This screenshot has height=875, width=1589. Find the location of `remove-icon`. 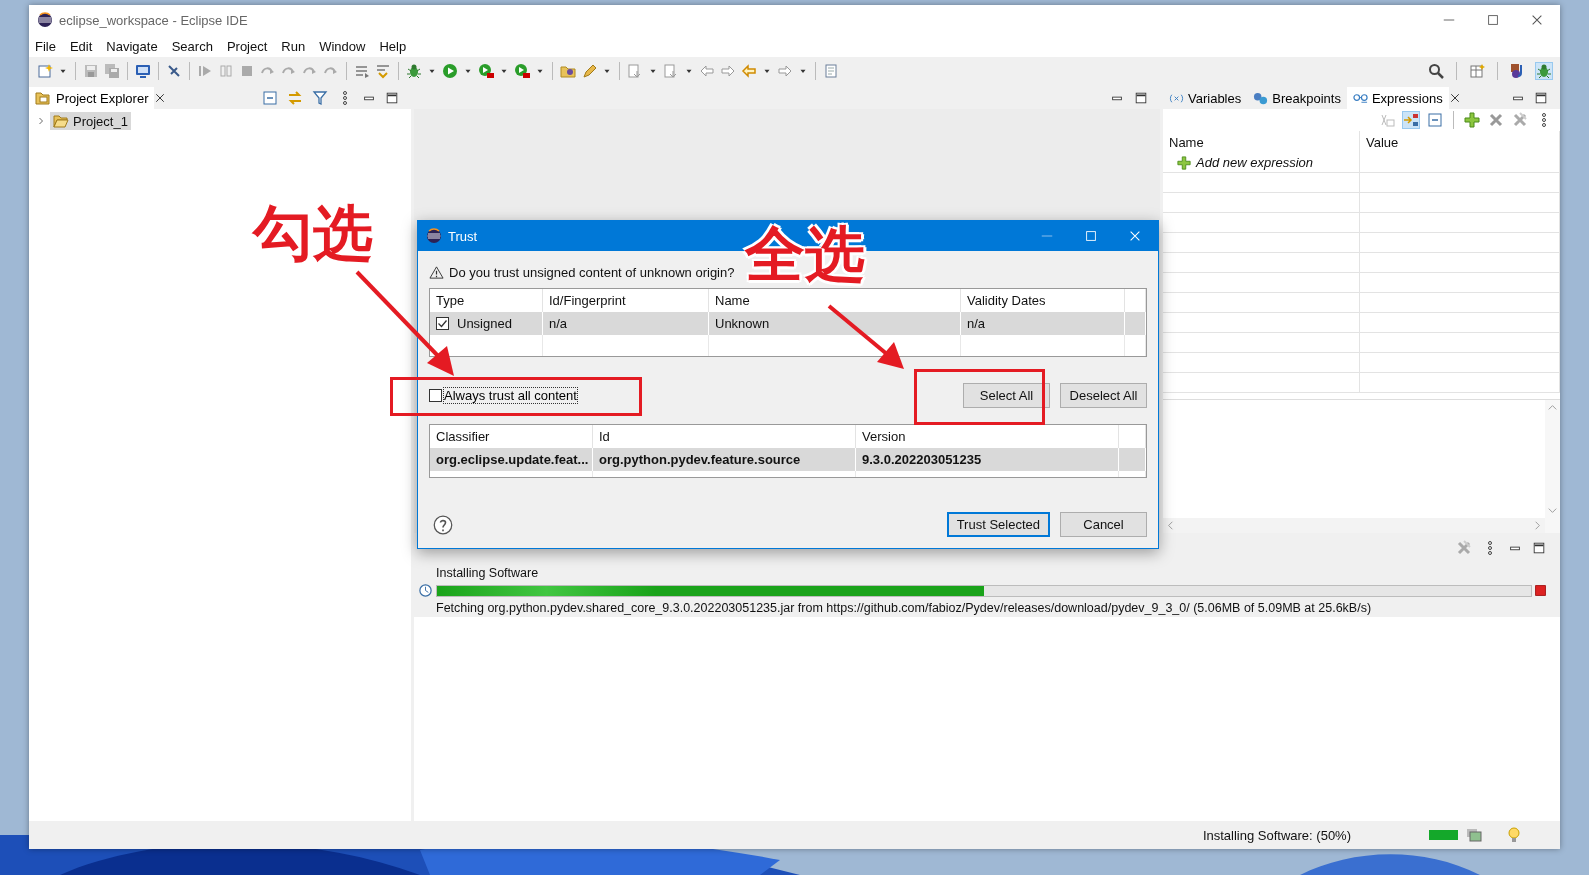

remove-icon is located at coordinates (1496, 120).